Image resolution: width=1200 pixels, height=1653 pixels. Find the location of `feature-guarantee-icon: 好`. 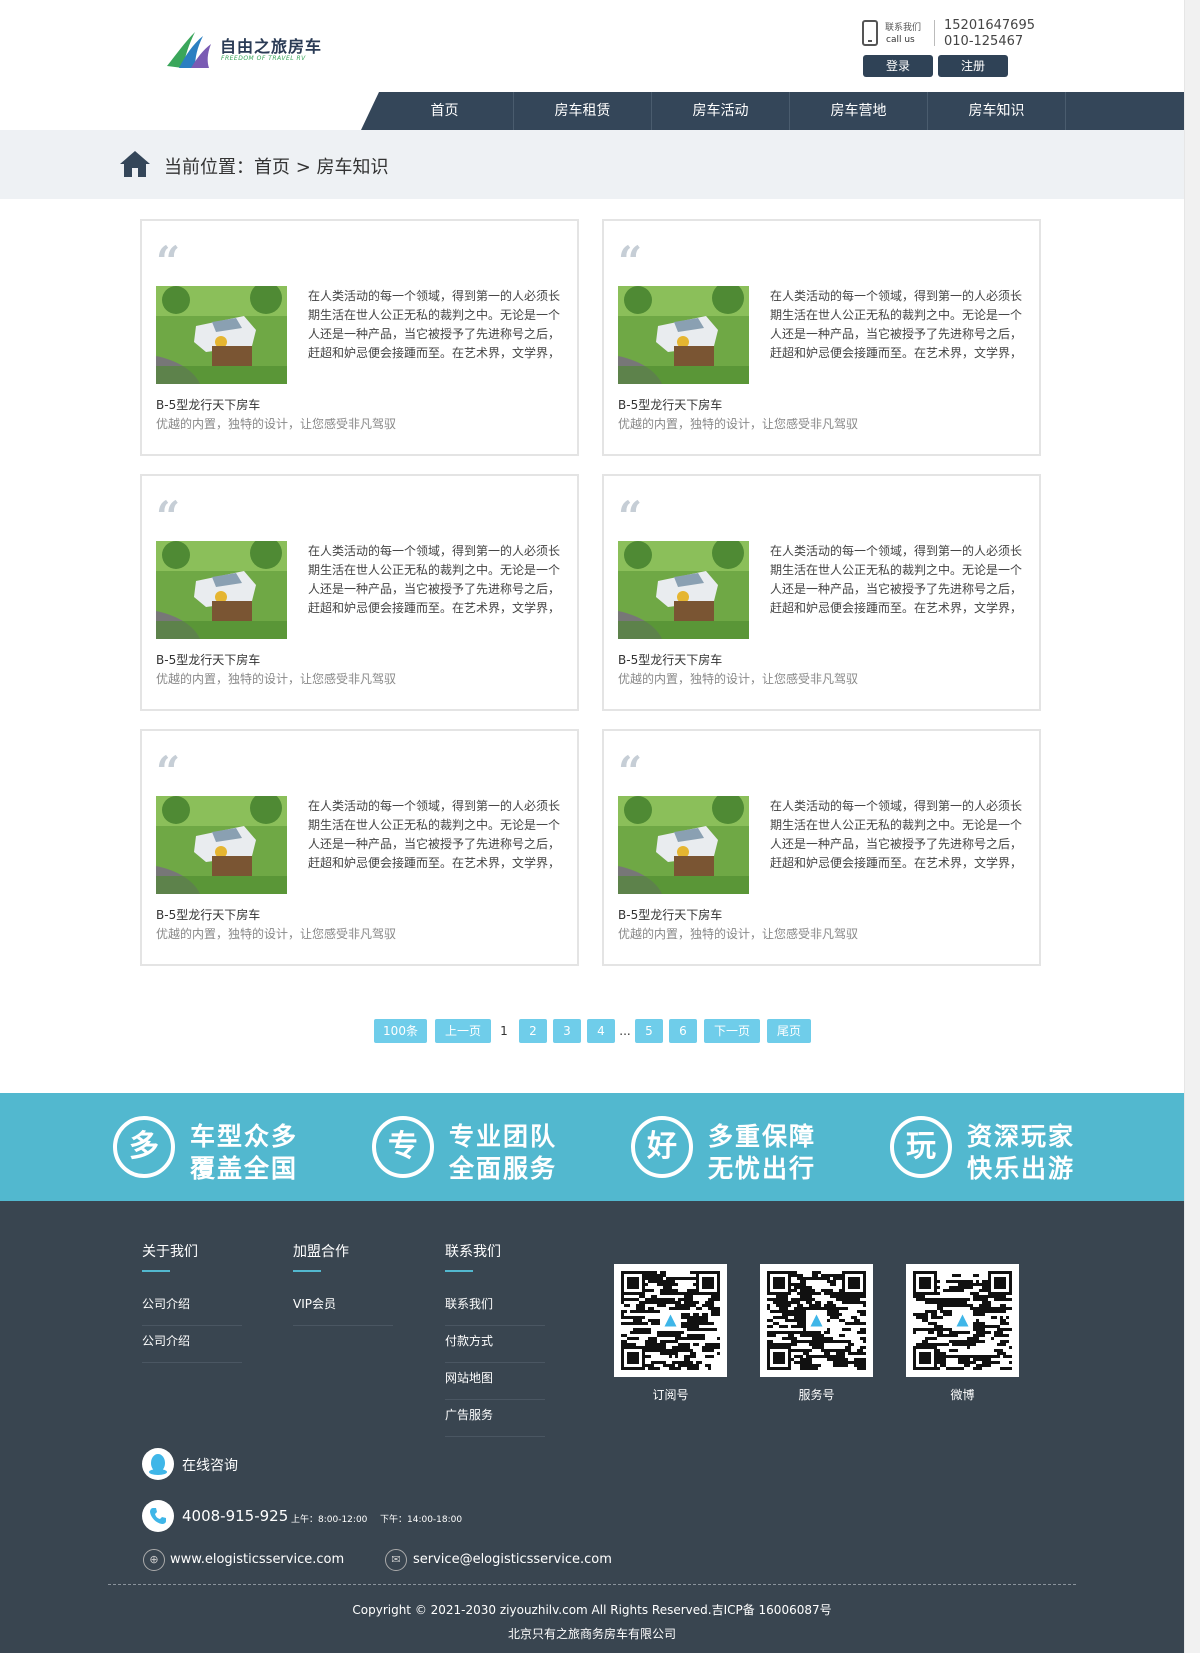

feature-guarantee-icon: 好 is located at coordinates (662, 1147).